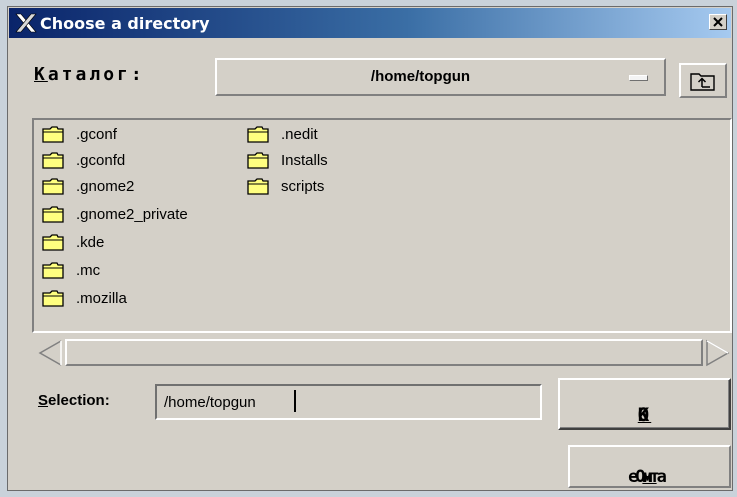 The height and width of the screenshot is (497, 737). What do you see at coordinates (26, 23) in the screenshot?
I see `x-logo-icon` at bounding box center [26, 23].